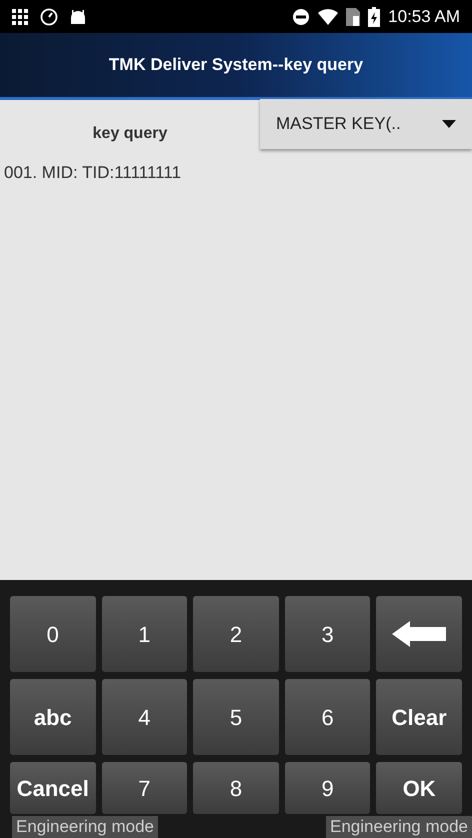 This screenshot has height=838, width=472. I want to click on key: 3, so click(327, 634).